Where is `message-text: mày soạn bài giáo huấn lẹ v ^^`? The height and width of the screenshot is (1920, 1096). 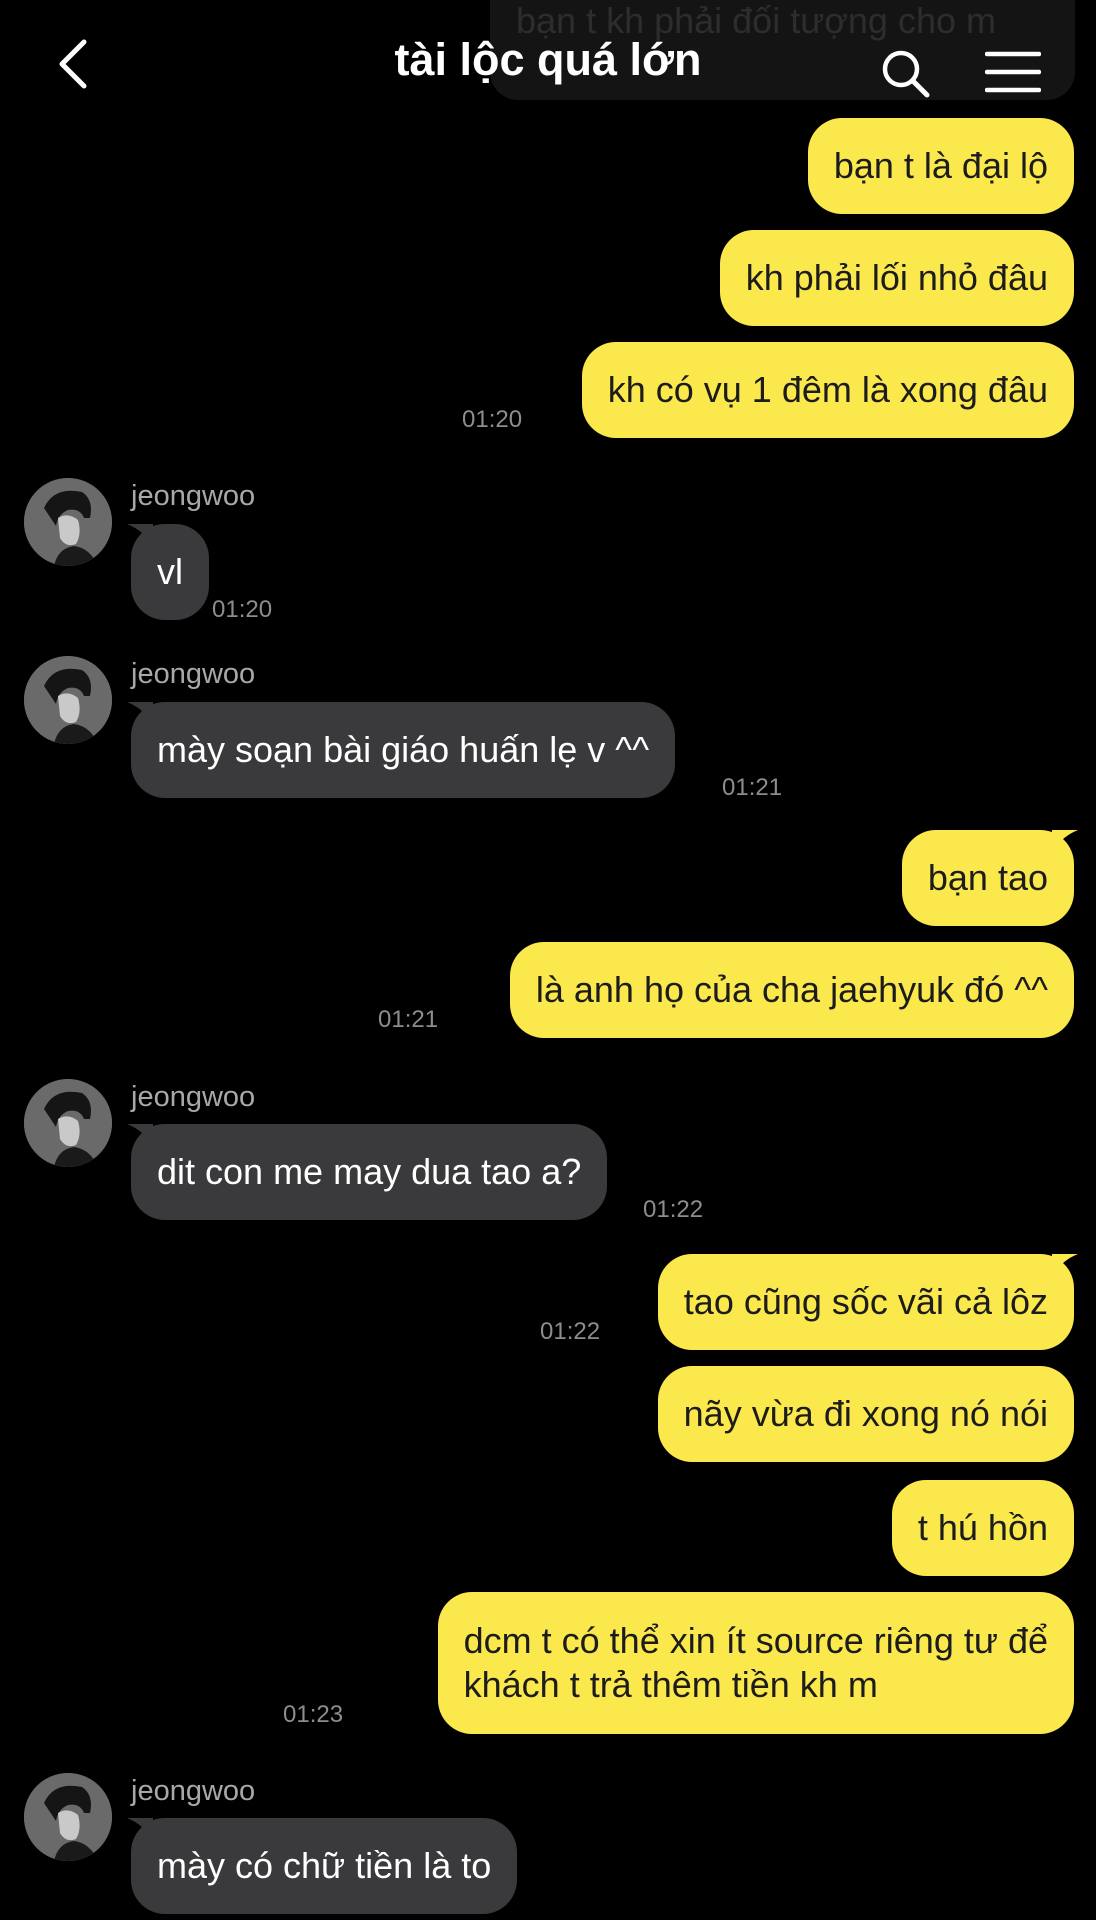 message-text: mày soạn bài giáo huấn lẹ v ^^ is located at coordinates (403, 749).